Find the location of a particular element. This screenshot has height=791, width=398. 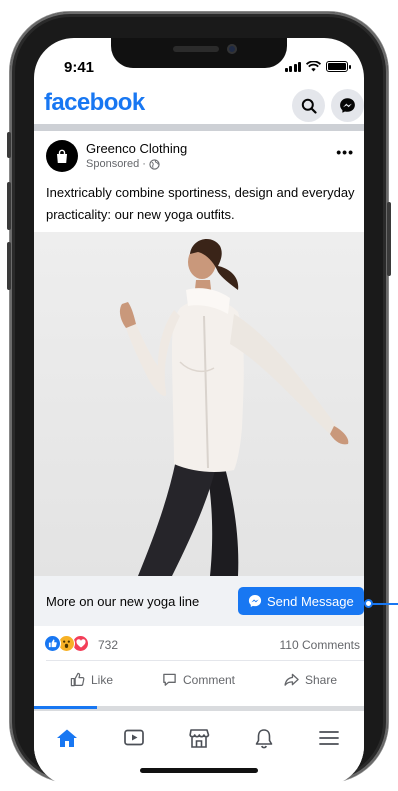

app-header: facebook is located at coordinates (199, 106).